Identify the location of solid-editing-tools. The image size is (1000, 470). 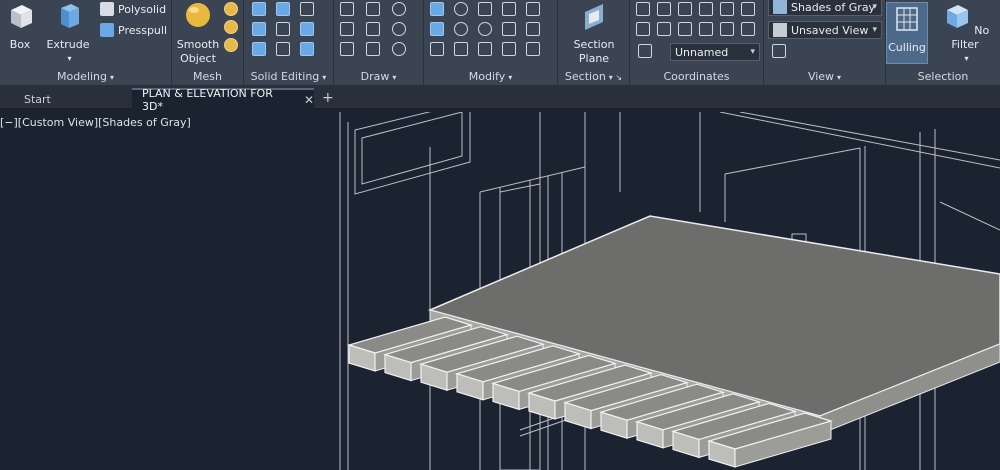
(283, 29).